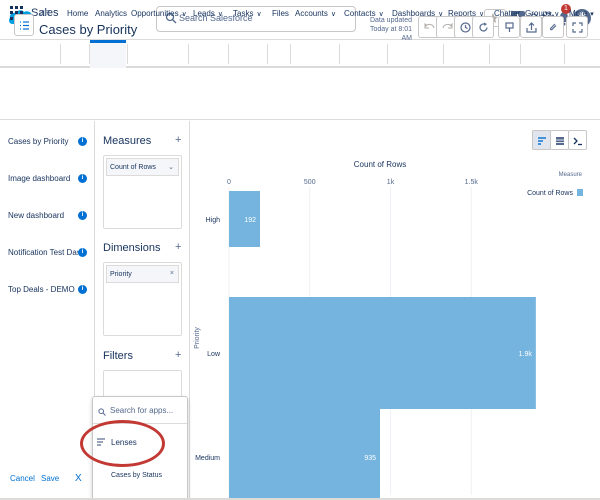  What do you see at coordinates (88, 29) in the screenshot?
I see `page-title: Cases by Priority` at bounding box center [88, 29].